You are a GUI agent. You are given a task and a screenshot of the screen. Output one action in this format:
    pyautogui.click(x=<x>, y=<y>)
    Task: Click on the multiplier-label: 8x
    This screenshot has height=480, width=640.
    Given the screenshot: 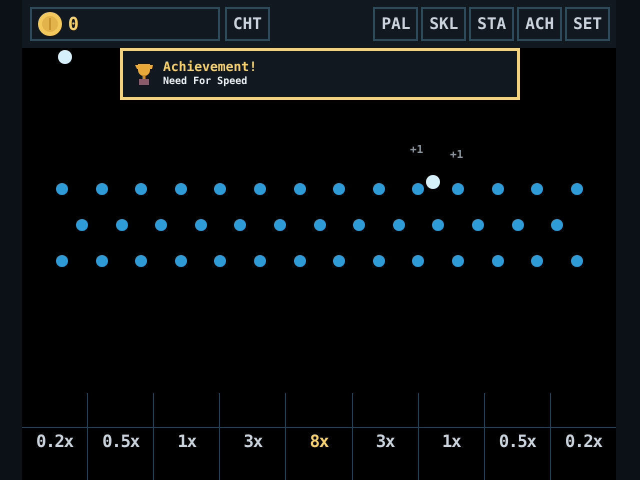 What is the action you would take?
    pyautogui.click(x=319, y=442)
    